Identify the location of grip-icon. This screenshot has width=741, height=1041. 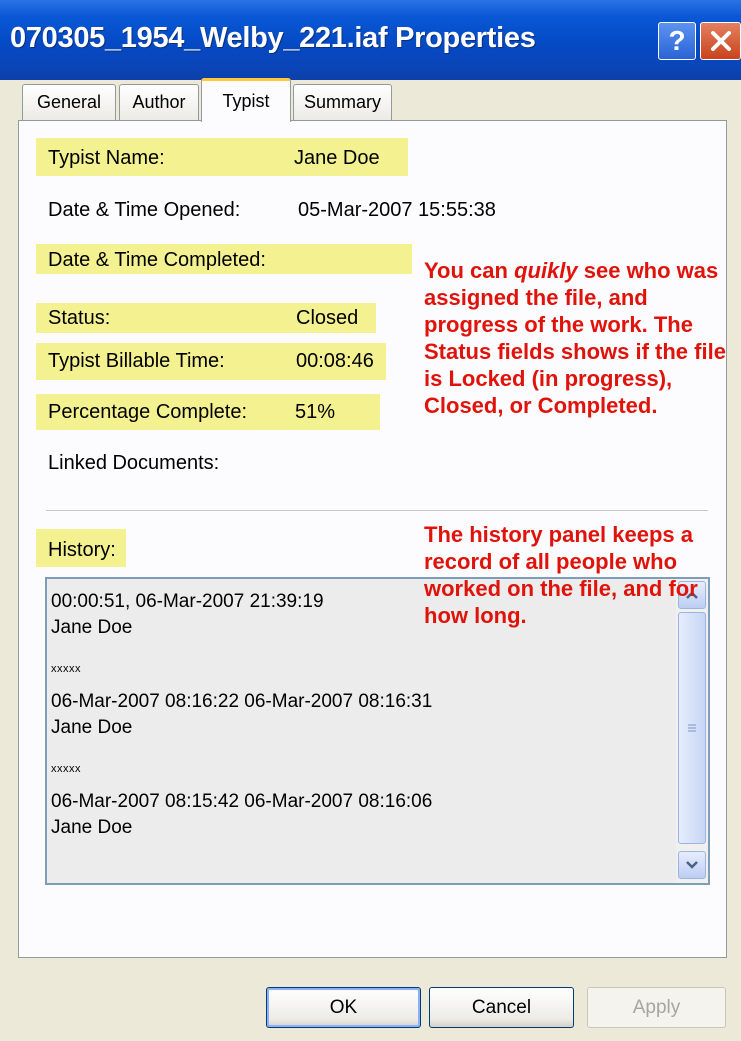
(692, 728).